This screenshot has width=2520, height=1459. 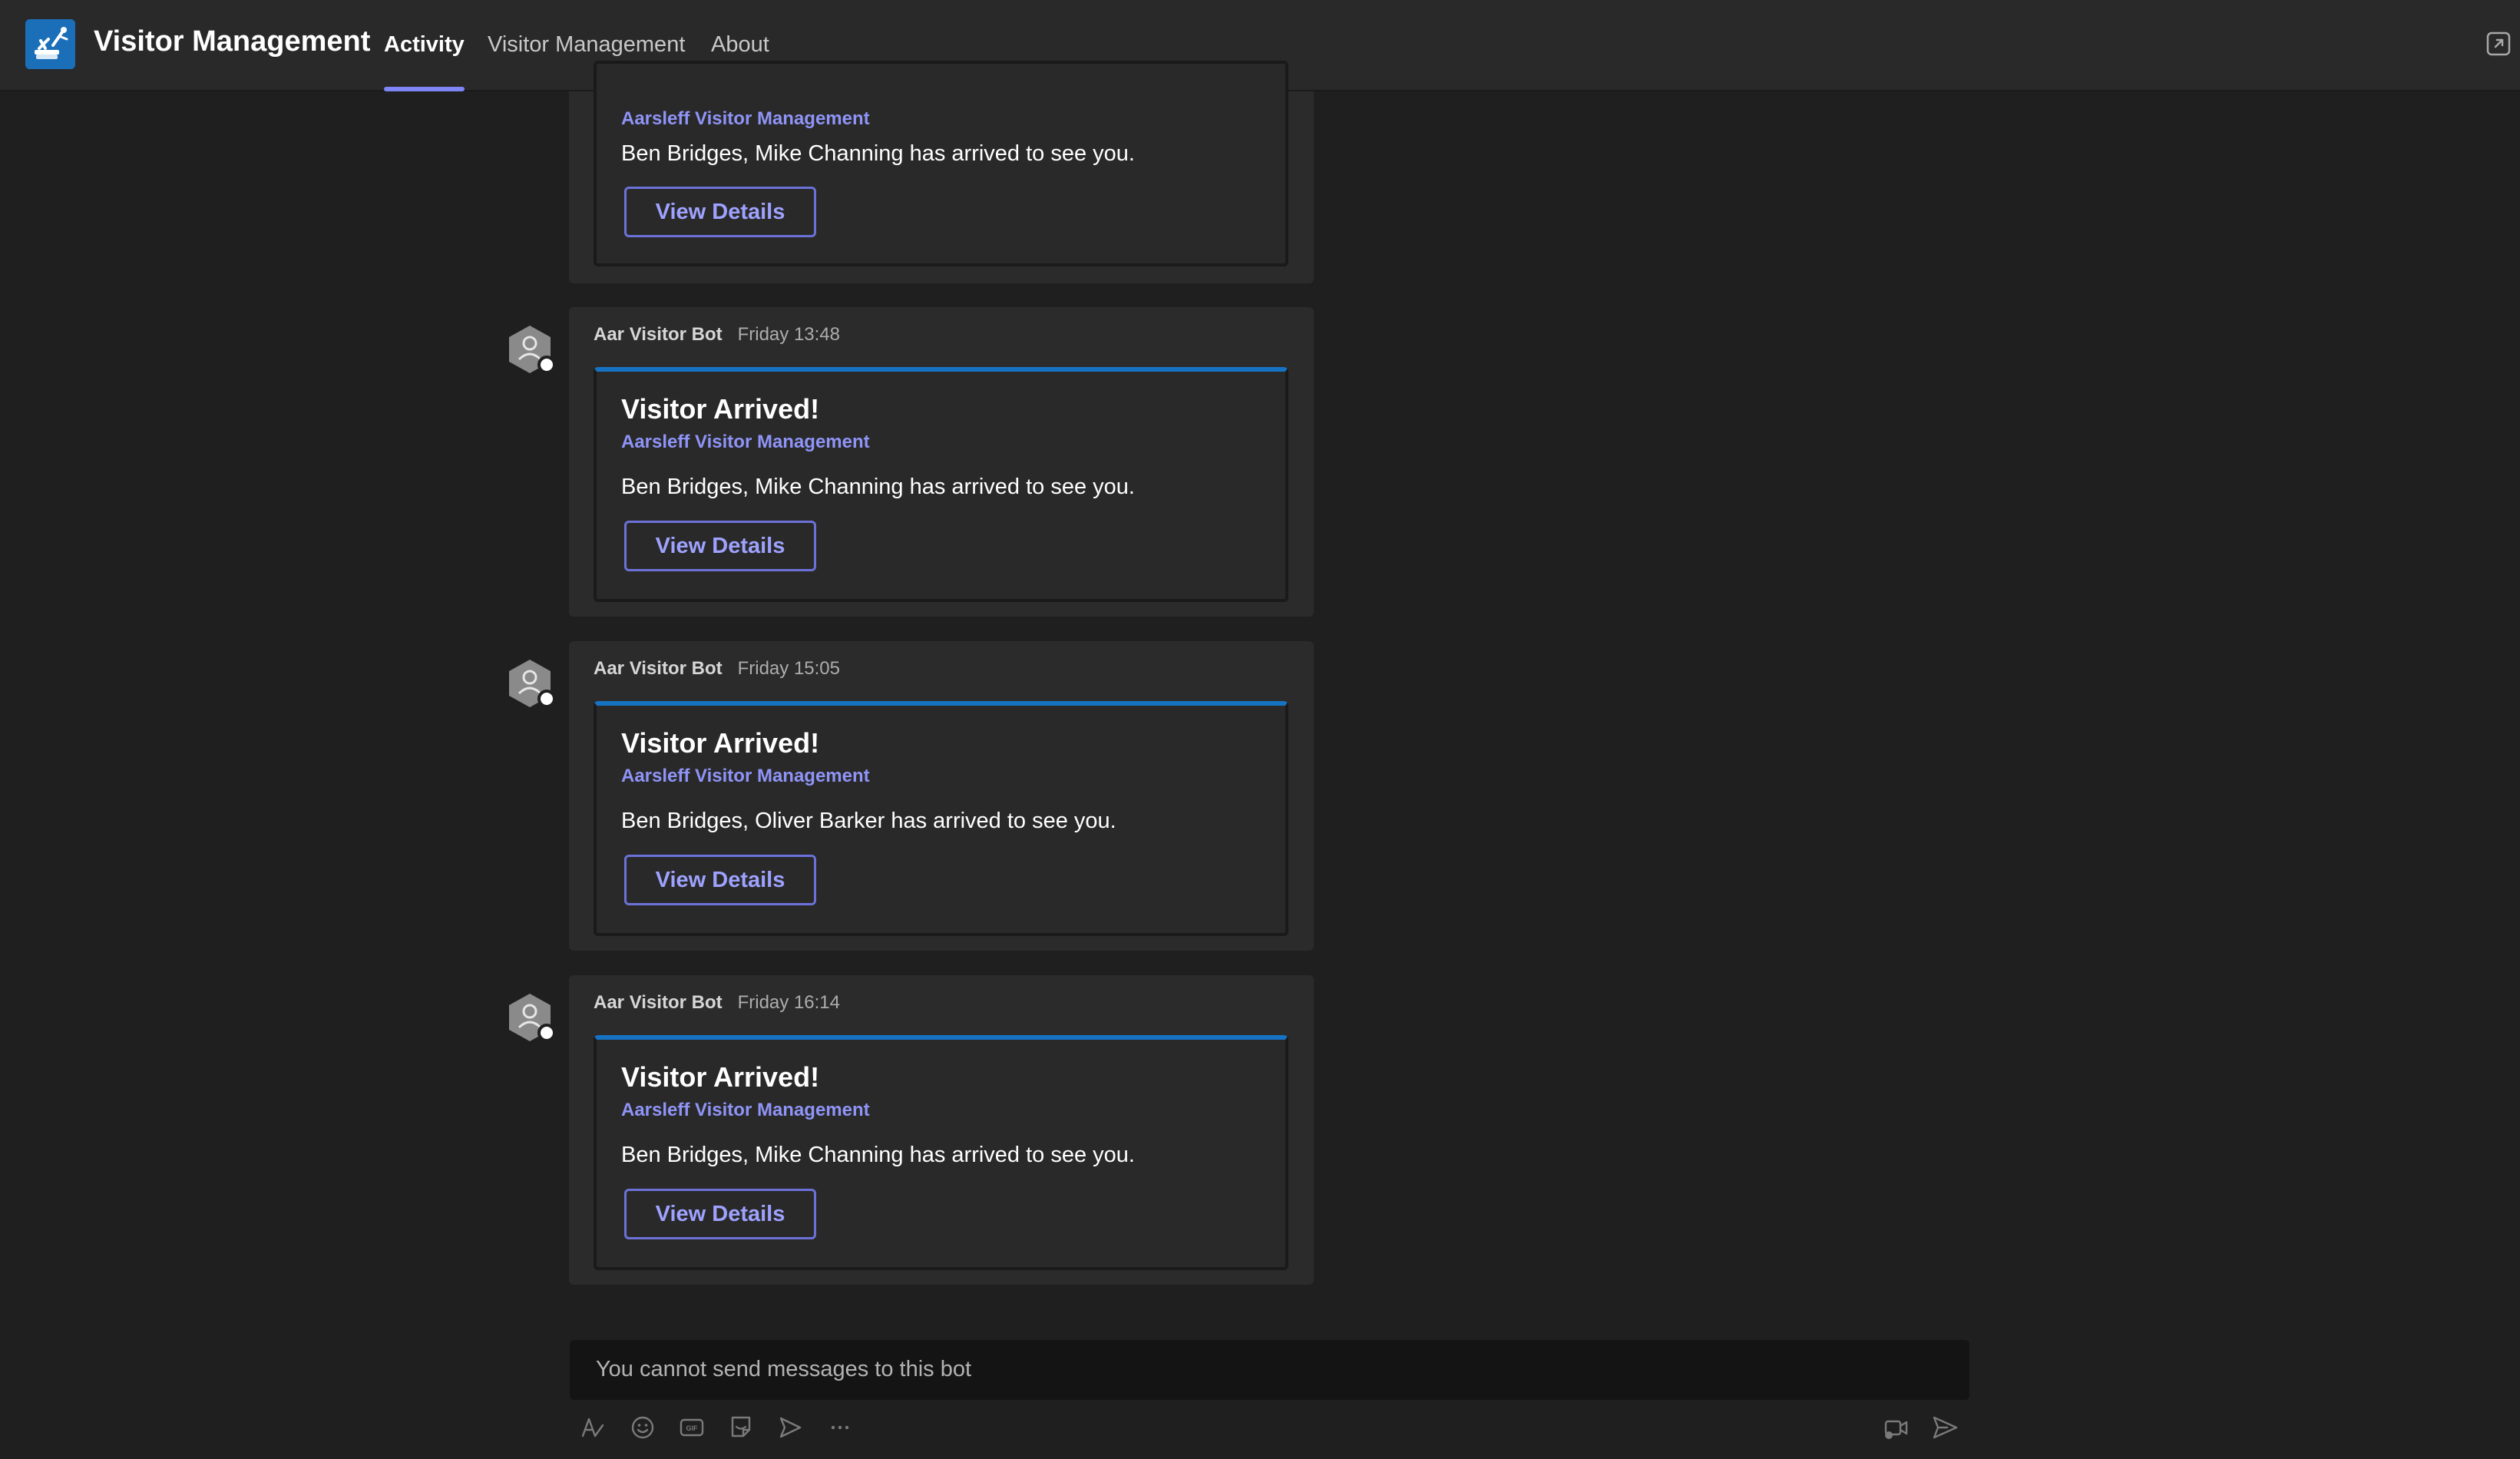 I want to click on message-time: Friday 16:14, so click(x=788, y=1002).